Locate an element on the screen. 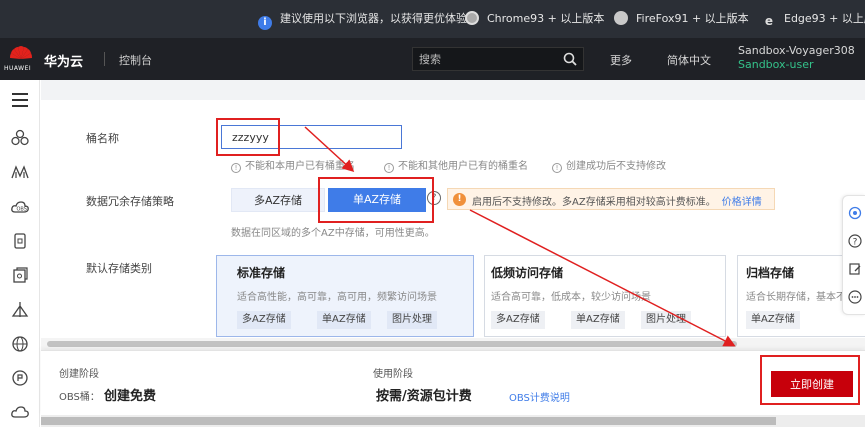 This screenshot has width=865, height=427. account-user: Sandbox-user is located at coordinates (776, 64).